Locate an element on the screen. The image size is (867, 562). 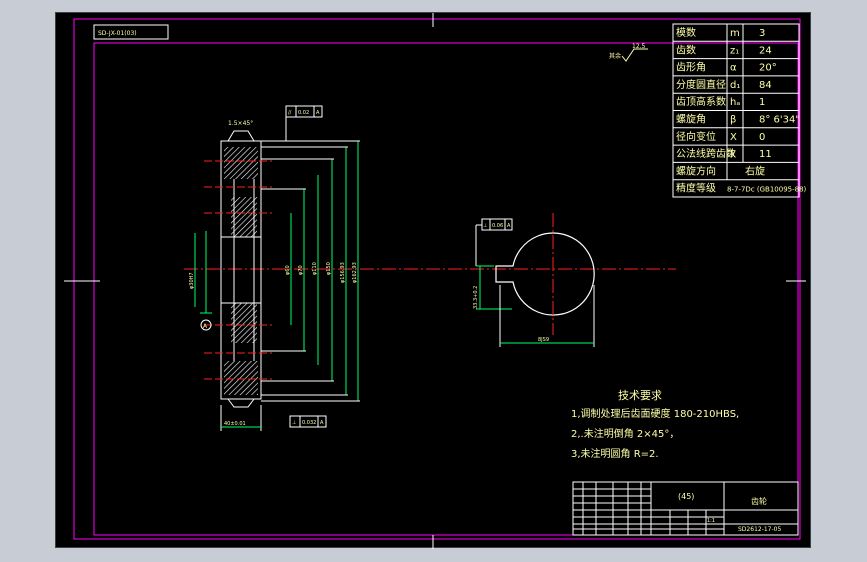
param-name: 精度等级 is located at coordinates (696, 188).